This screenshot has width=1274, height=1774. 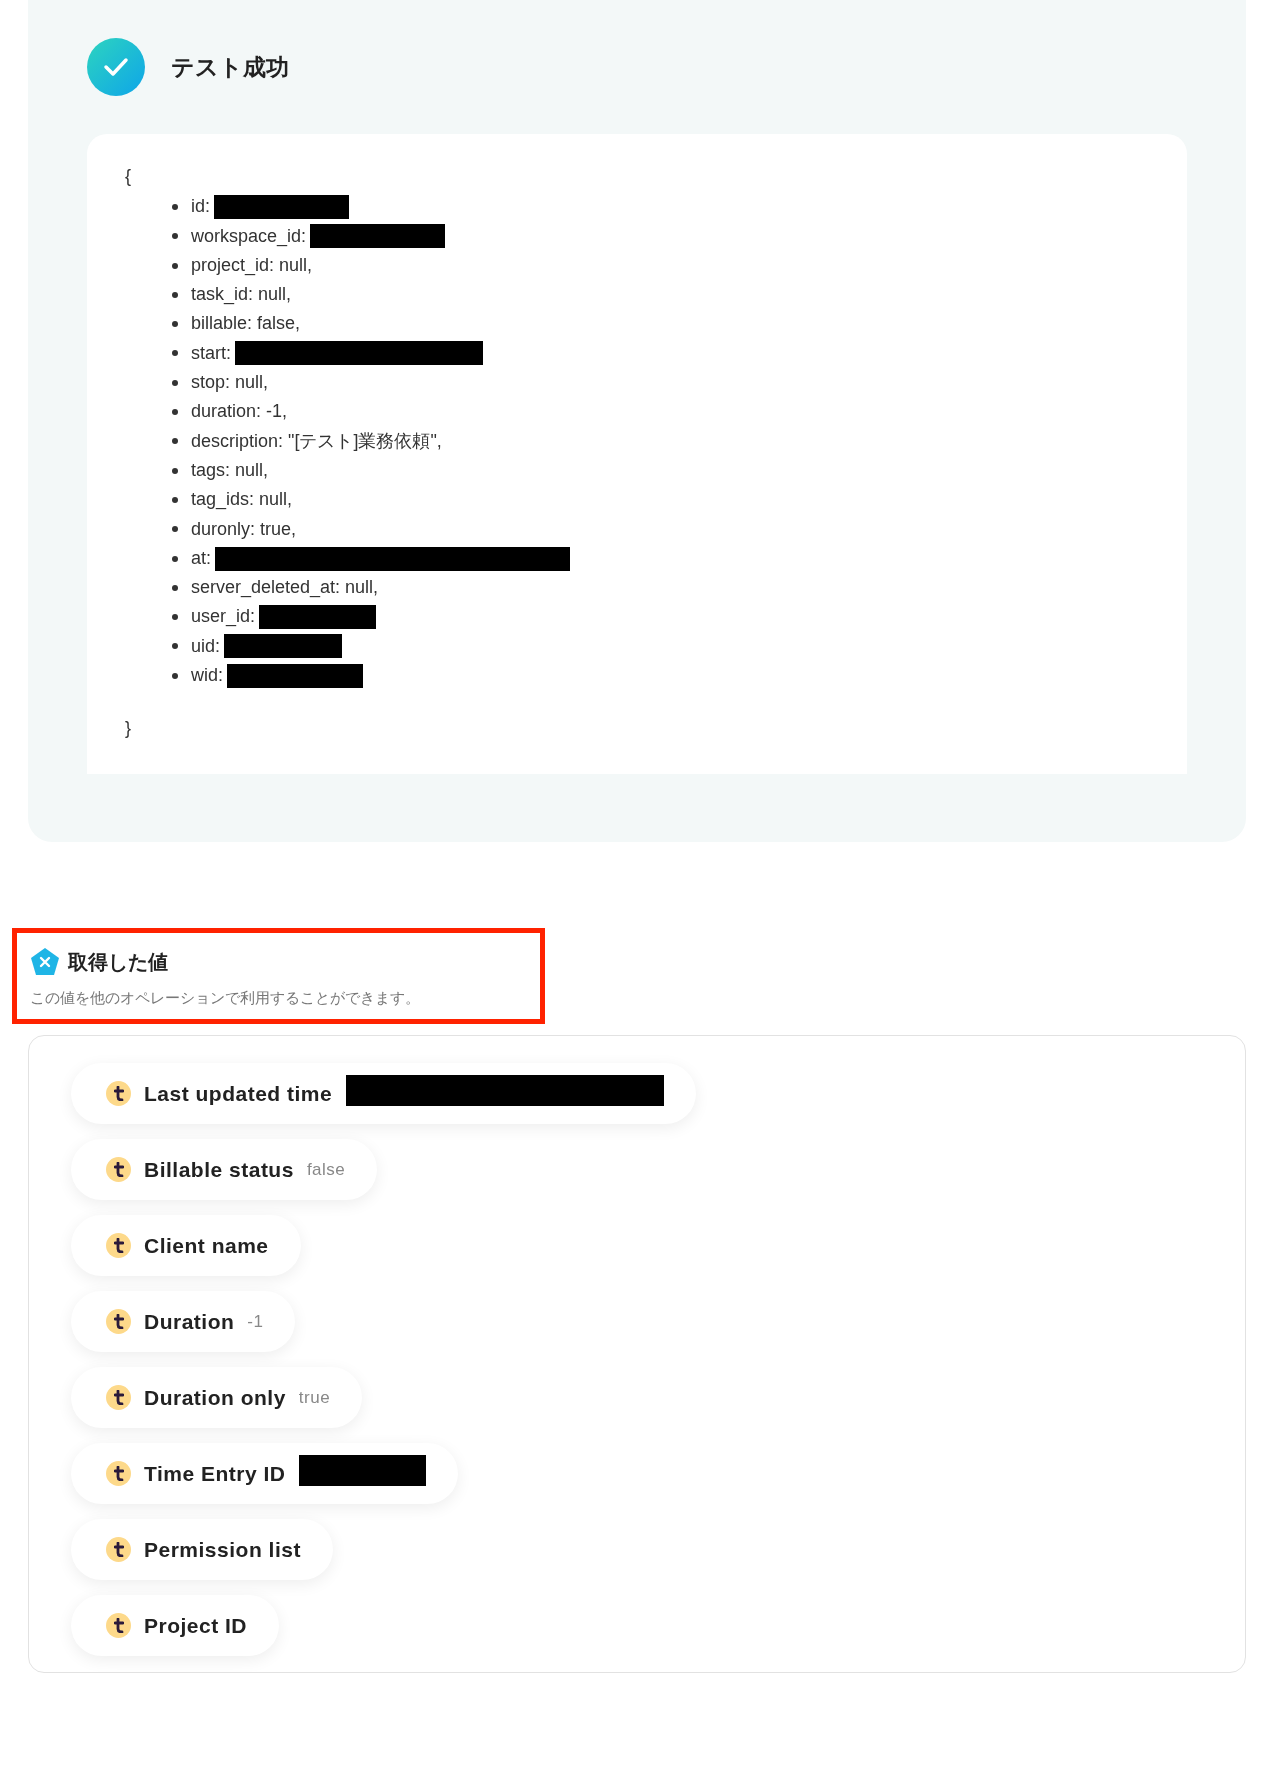 I want to click on value-chip: Permission list, so click(x=202, y=1550).